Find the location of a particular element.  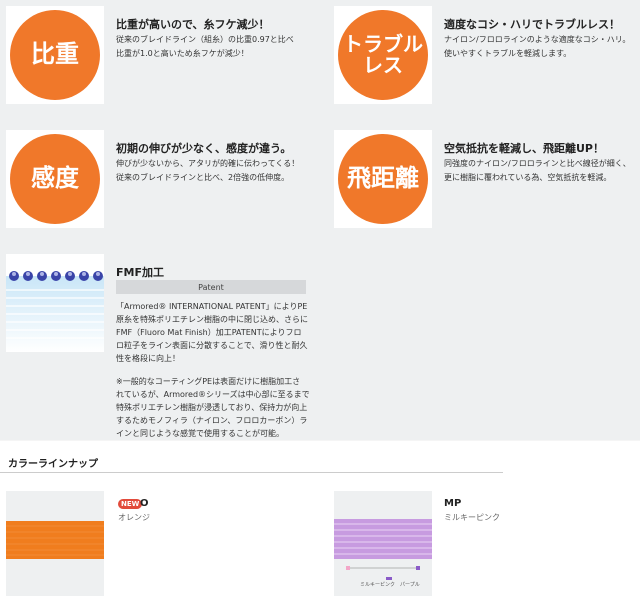

feature-icon-box: 比重 is located at coordinates (55, 55).